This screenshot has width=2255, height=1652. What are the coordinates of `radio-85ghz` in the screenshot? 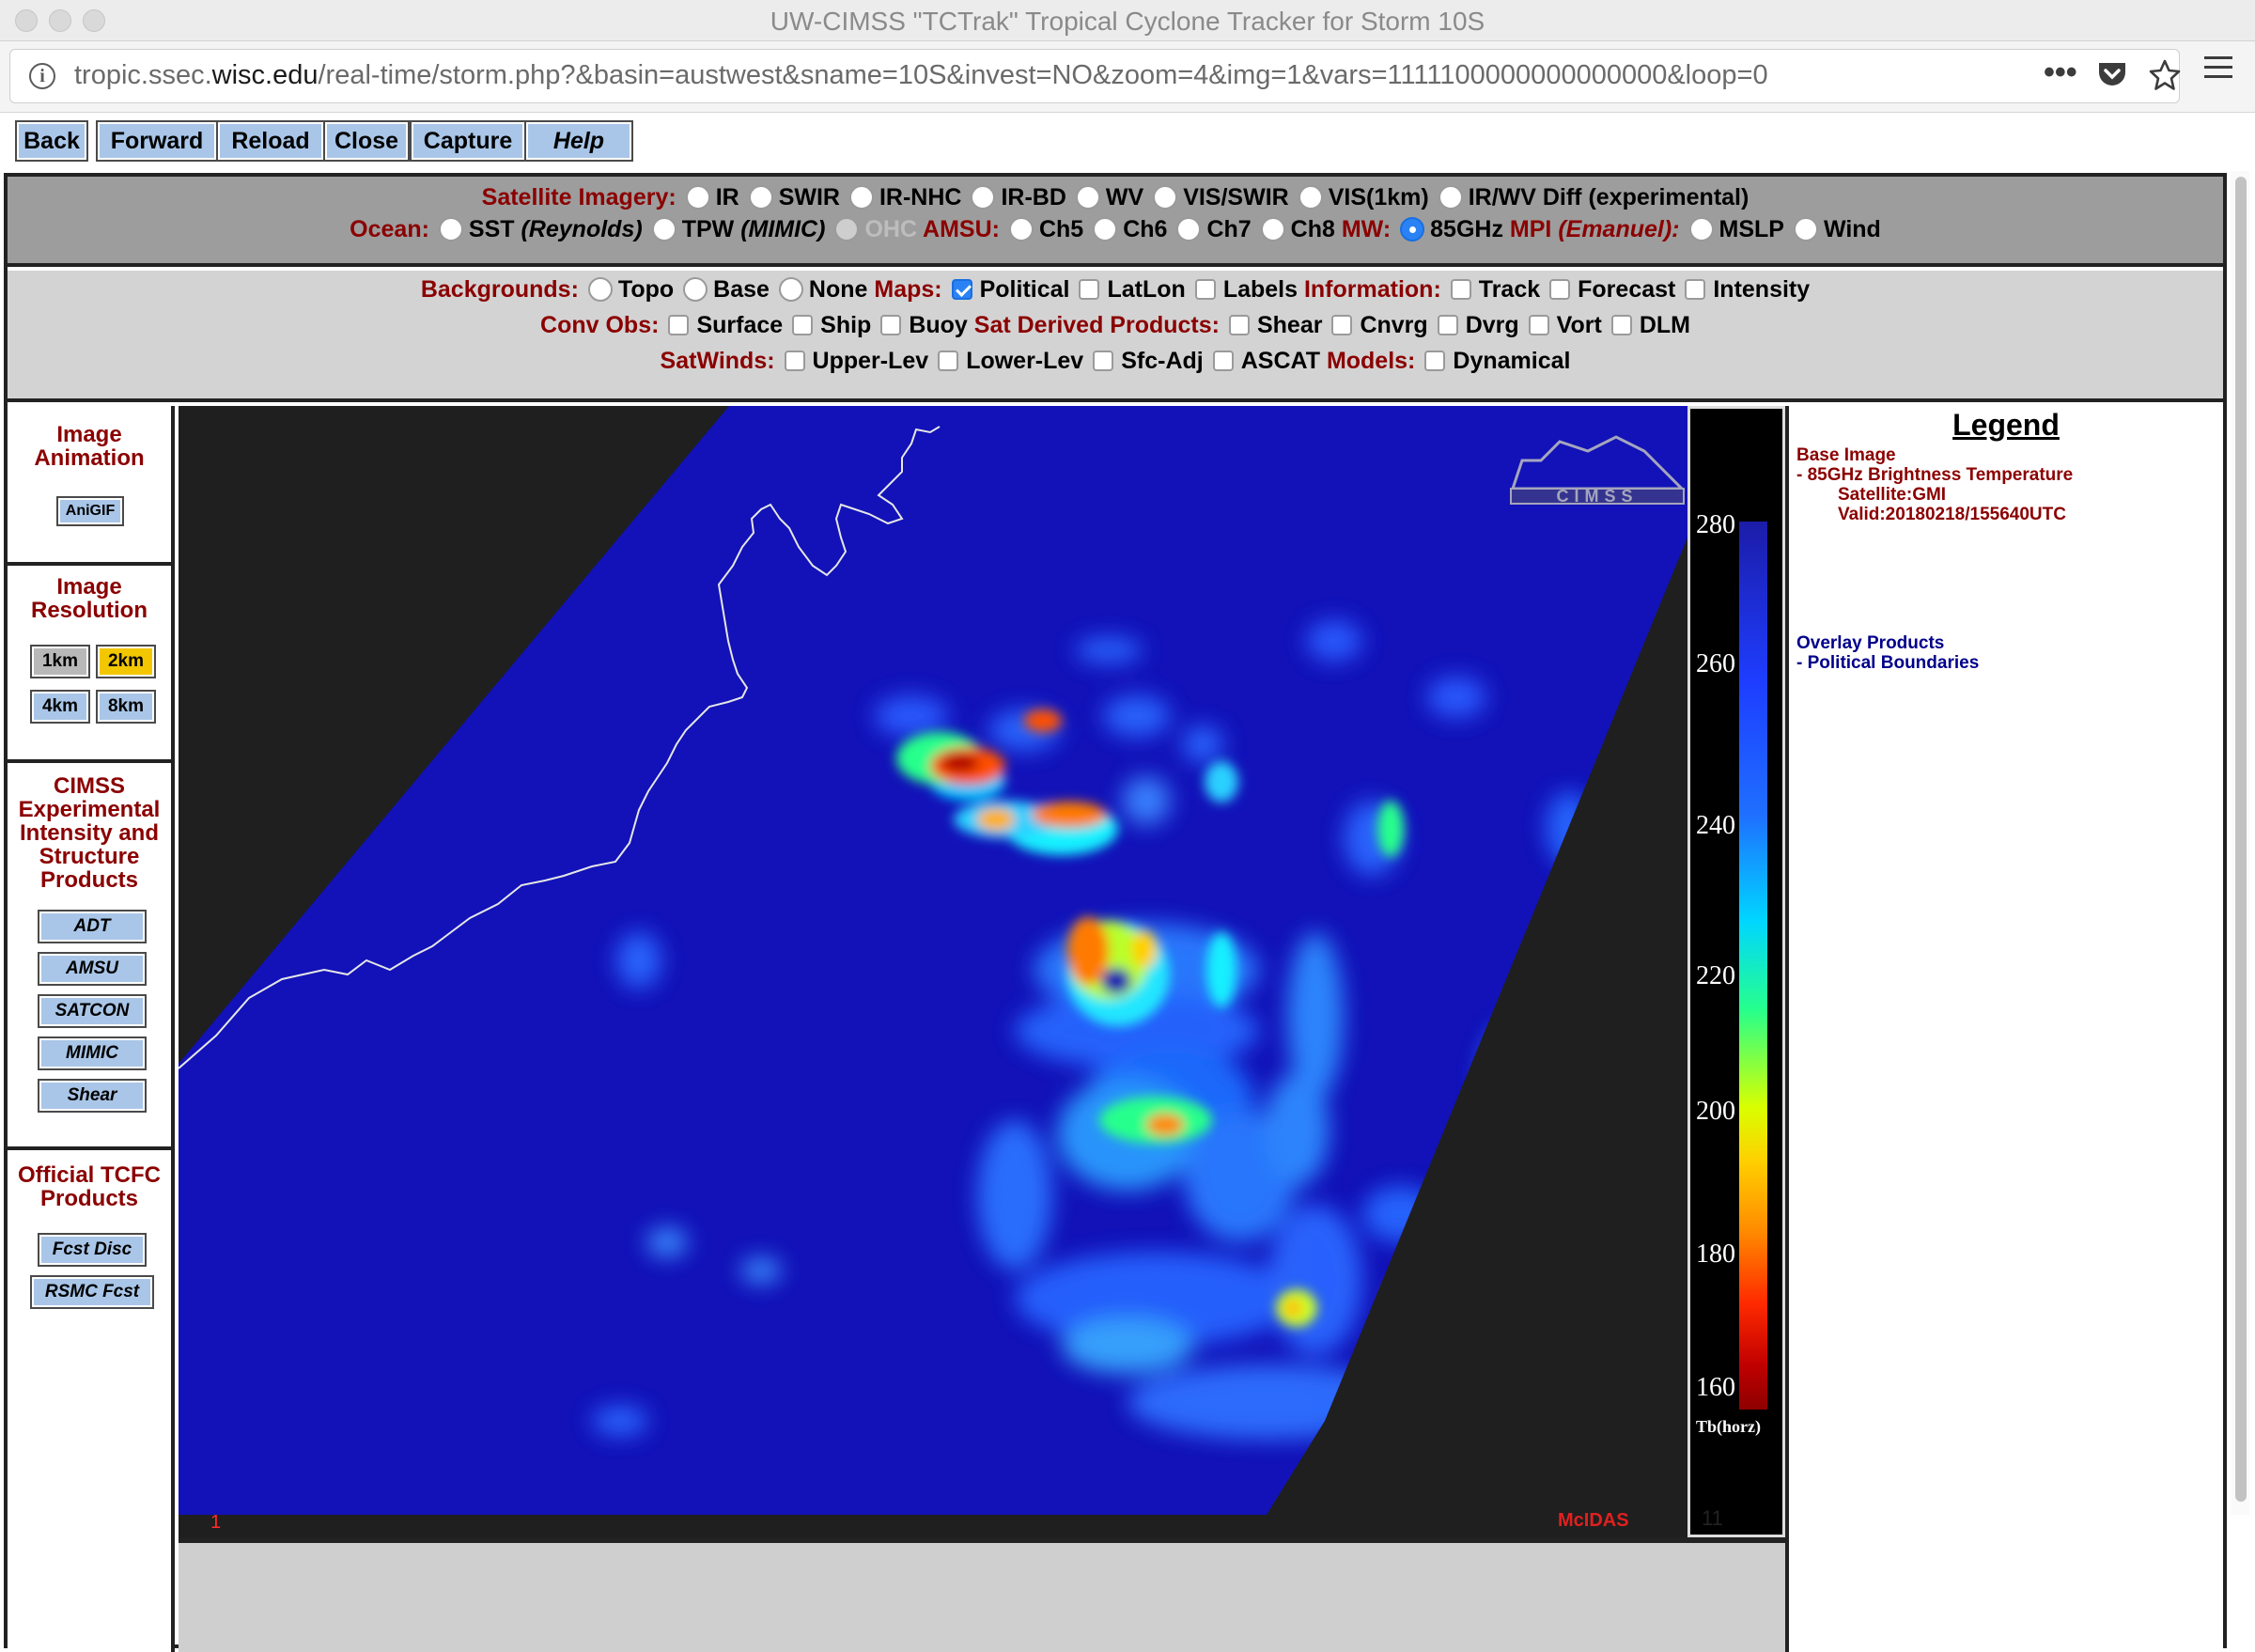 It's located at (1412, 229).